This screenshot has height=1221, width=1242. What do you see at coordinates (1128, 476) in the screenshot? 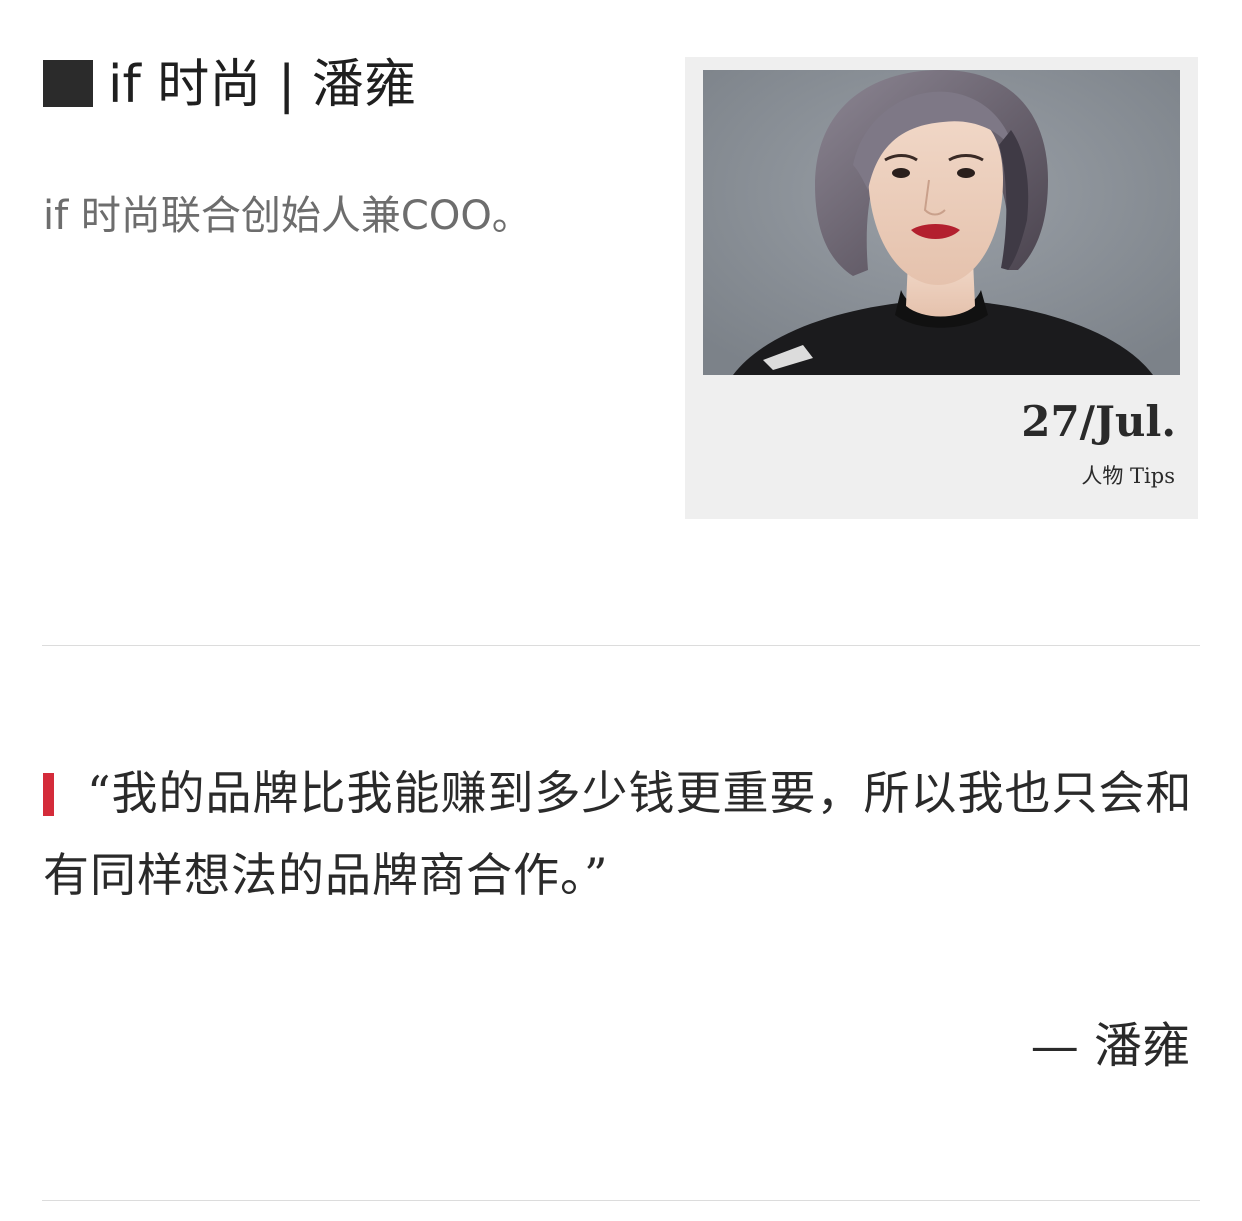
I see `card-tag: 人物 Tips` at bounding box center [1128, 476].